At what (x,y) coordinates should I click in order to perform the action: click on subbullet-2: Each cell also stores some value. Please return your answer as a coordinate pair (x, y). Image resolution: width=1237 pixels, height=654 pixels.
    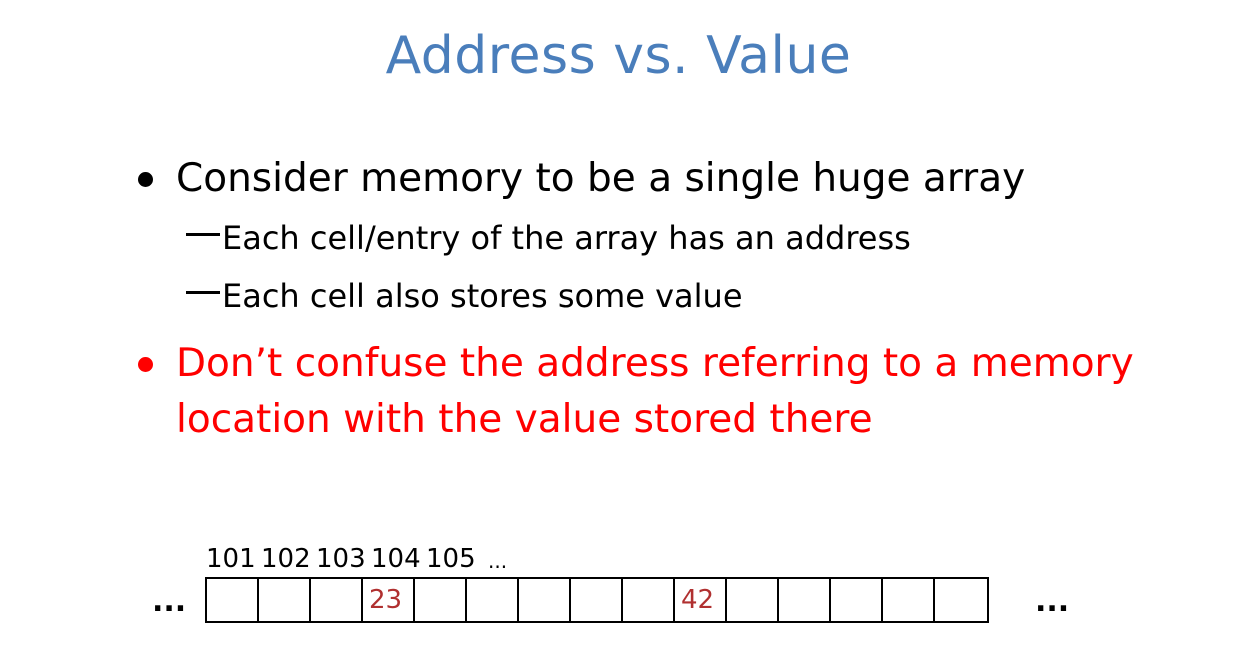
    Looking at the image, I should click on (464, 296).